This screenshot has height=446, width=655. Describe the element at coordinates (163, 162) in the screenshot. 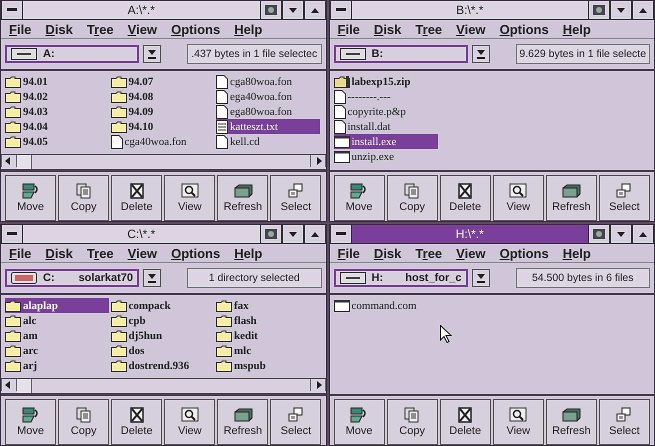

I see `horizontal-scrollbar` at that location.